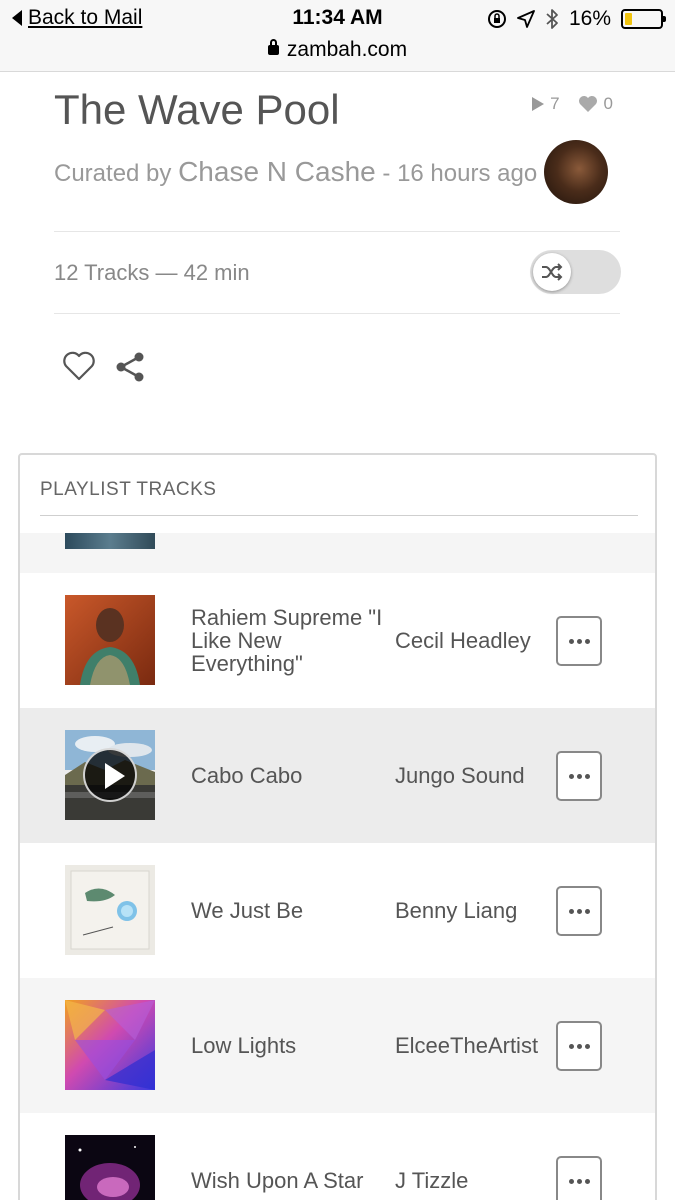 The width and height of the screenshot is (675, 1200). Describe the element at coordinates (456, 910) in the screenshot. I see `track-artist: Benny Liang` at that location.